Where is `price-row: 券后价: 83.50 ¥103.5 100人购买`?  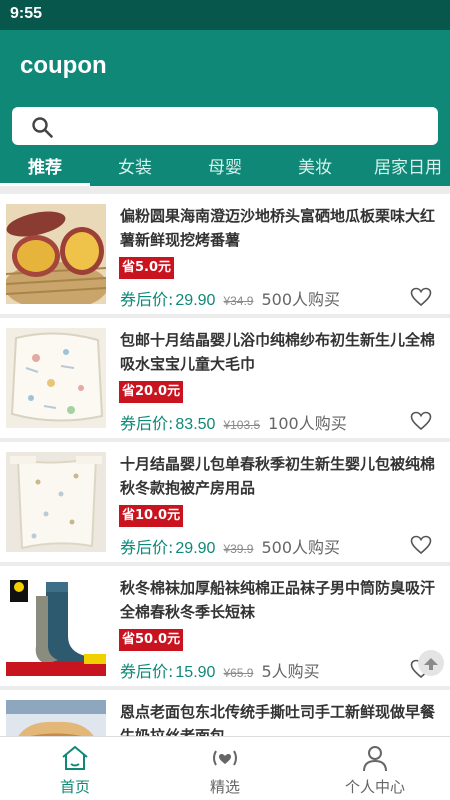 price-row: 券后价: 83.50 ¥103.5 100人购买 is located at coordinates (280, 421).